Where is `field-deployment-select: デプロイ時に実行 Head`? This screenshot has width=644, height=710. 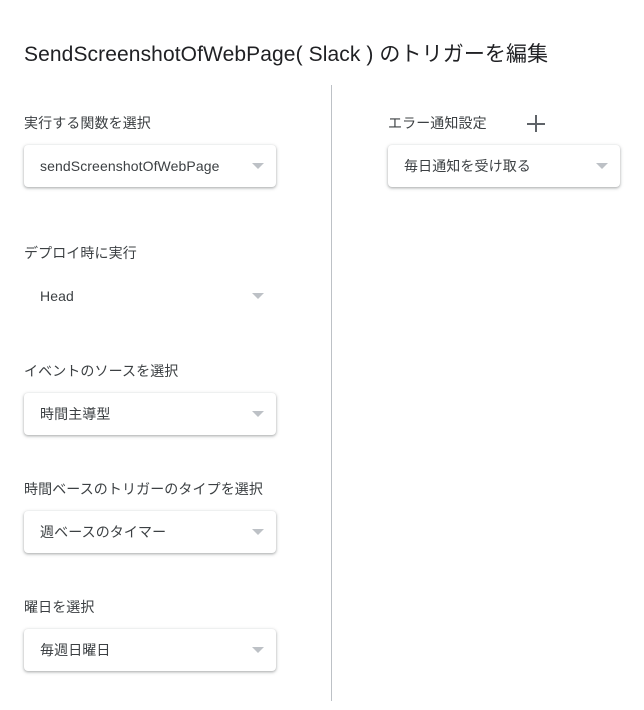 field-deployment-select: デプロイ時に実行 Head is located at coordinates (150, 280).